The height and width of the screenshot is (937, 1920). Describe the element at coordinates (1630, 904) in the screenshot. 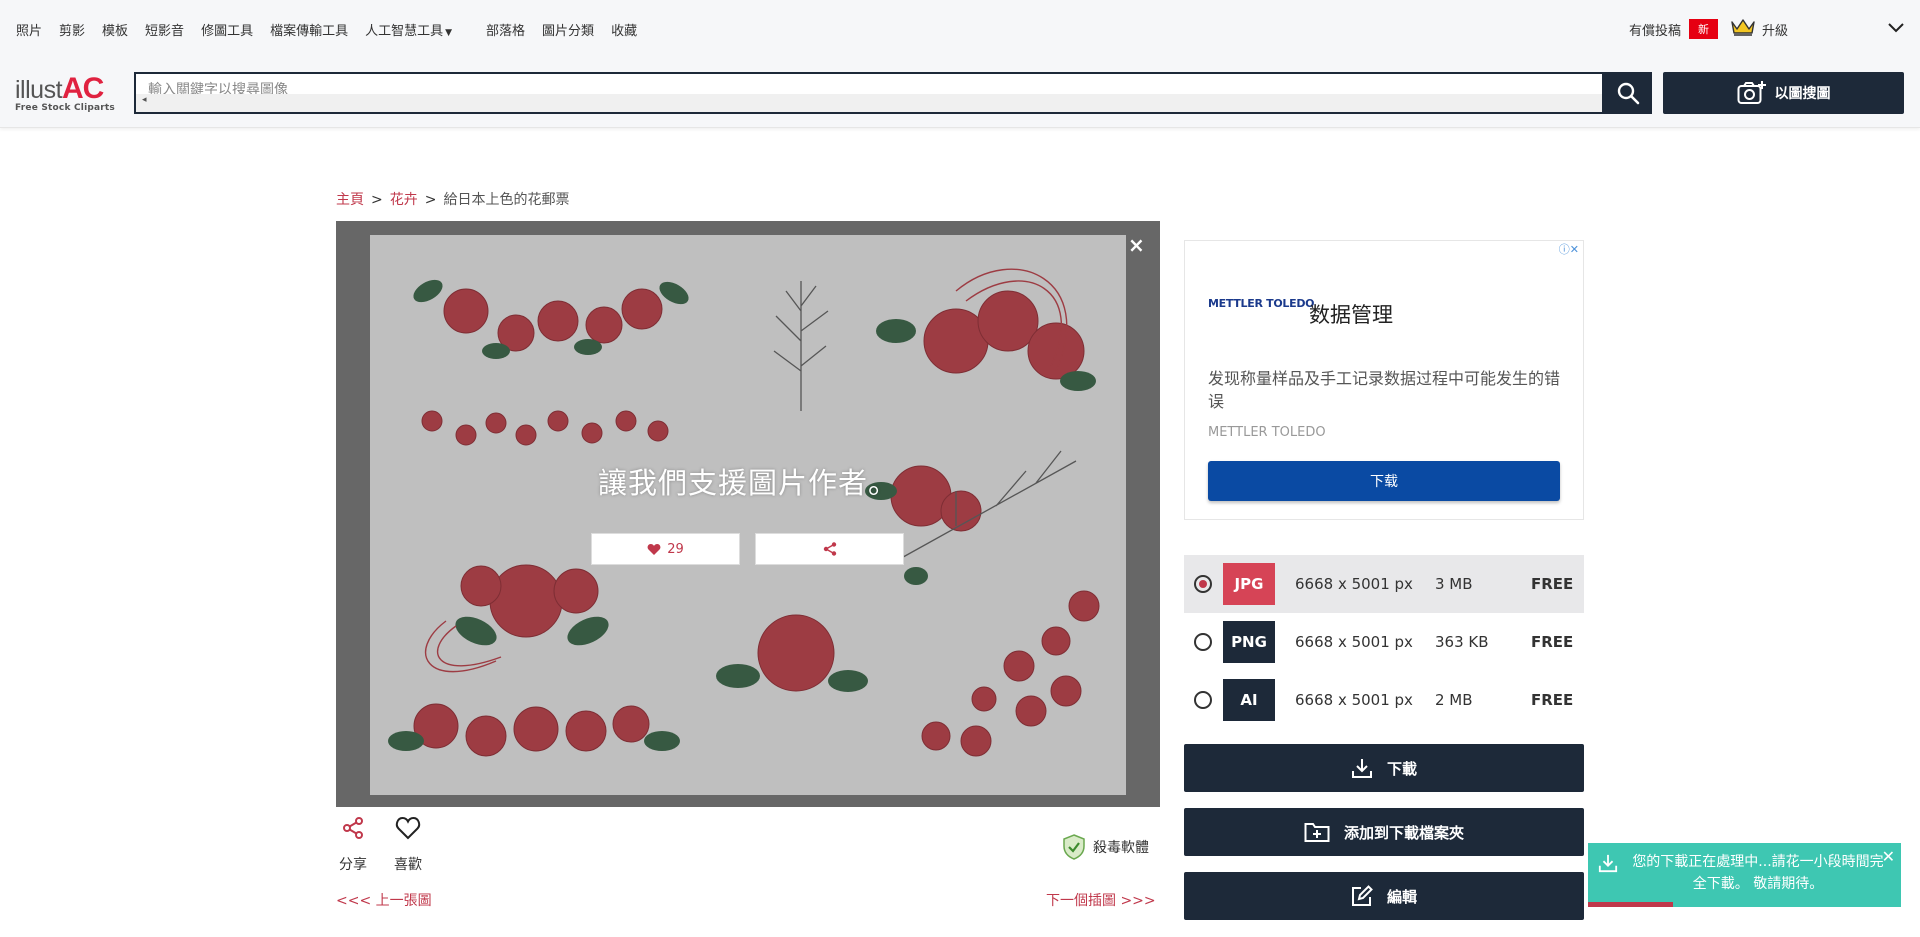

I see `toast-progress-bar` at that location.